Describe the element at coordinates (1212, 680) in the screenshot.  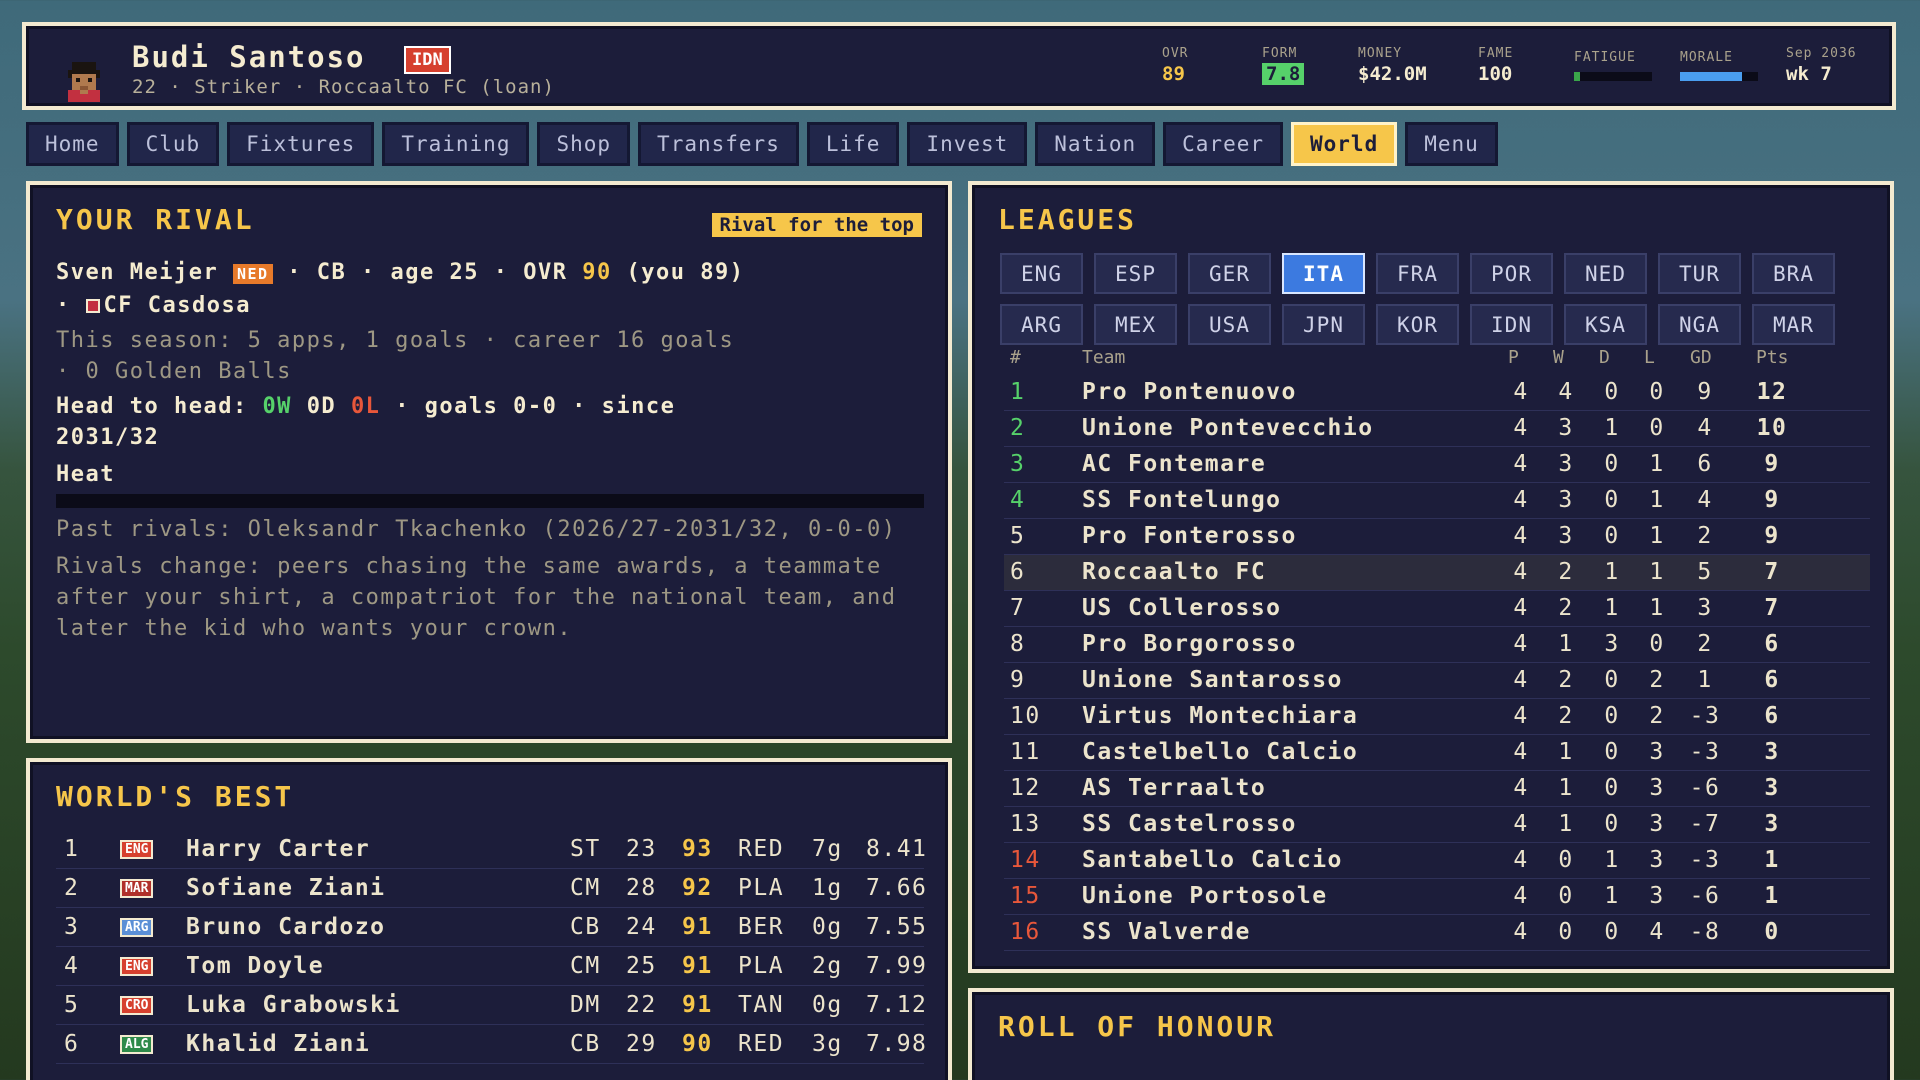
I see `team-name: Unione Santarosso` at that location.